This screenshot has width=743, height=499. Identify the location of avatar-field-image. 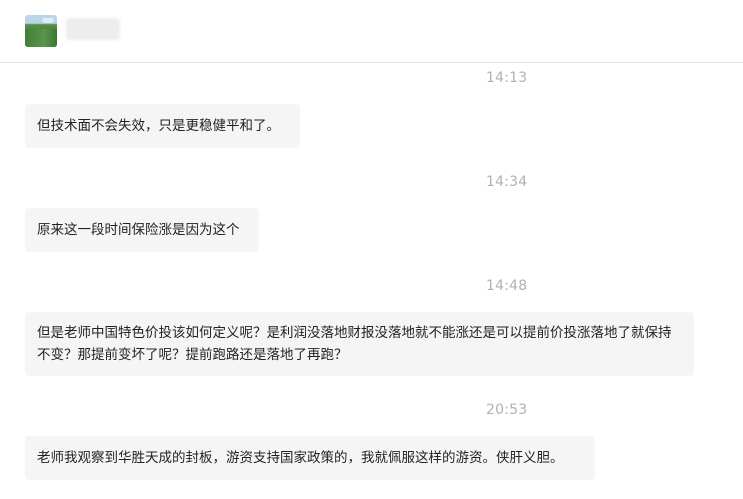
(41, 38).